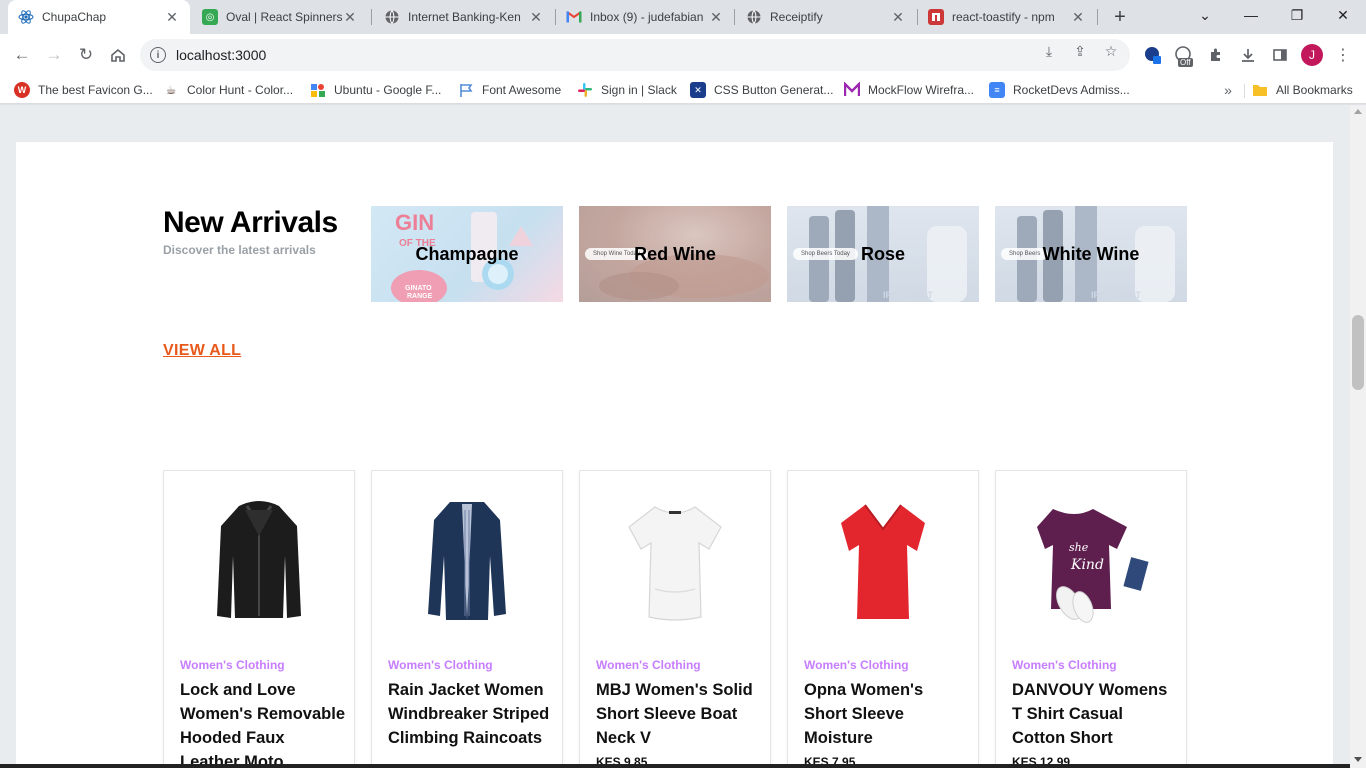 The image size is (1366, 768). Describe the element at coordinates (936, 17) in the screenshot. I see `npm-icon` at that location.